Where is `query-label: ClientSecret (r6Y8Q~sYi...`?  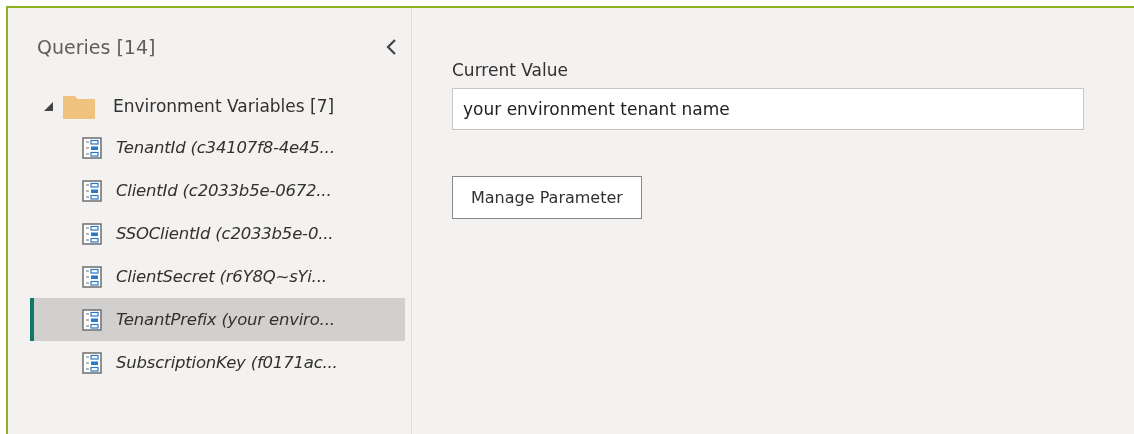
query-label: ClientSecret (r6Y8Q~sYi... is located at coordinates (221, 276).